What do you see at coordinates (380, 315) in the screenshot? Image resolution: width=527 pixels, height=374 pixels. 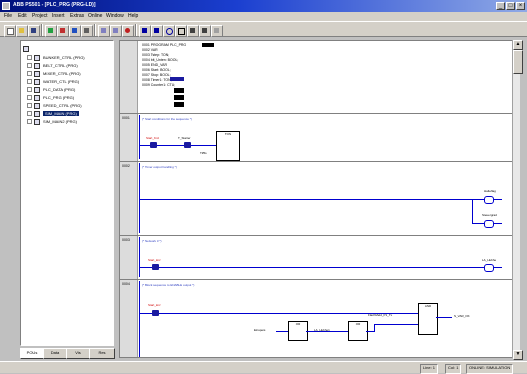 I see `input-label: FlachMeld_P1_Tx` at bounding box center [380, 315].